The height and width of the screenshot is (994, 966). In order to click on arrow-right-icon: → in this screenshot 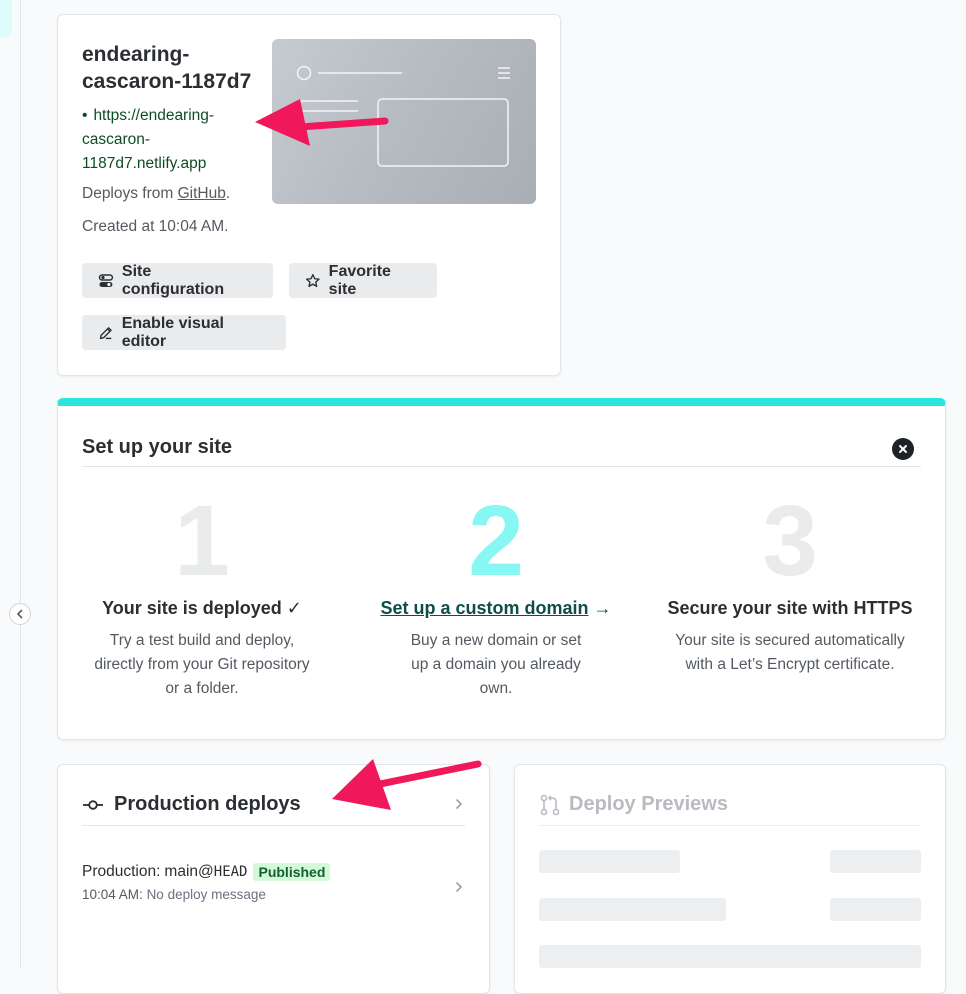, I will do `click(602, 608)`.